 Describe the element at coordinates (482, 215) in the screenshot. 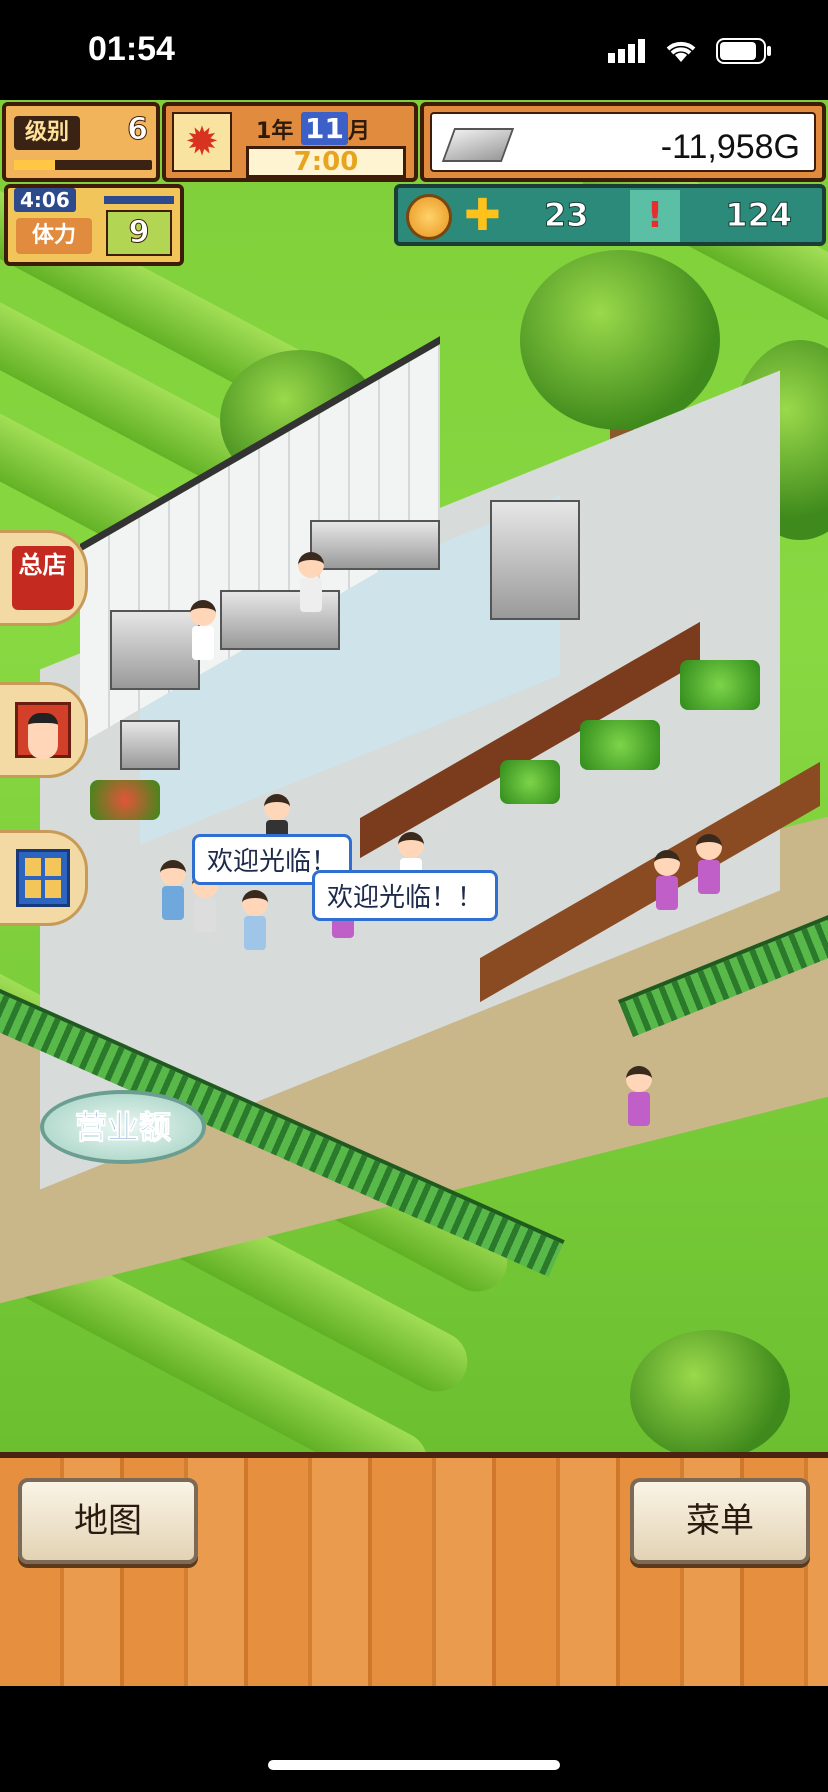

I see `plus-icon: ✚` at that location.